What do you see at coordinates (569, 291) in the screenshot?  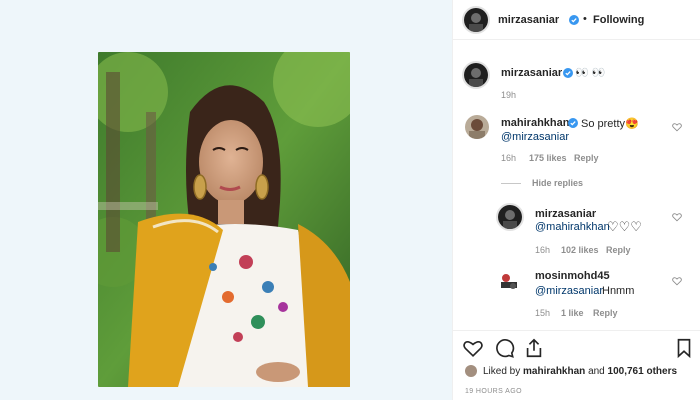 I see `reply-mention: @mirzasaniar` at bounding box center [569, 291].